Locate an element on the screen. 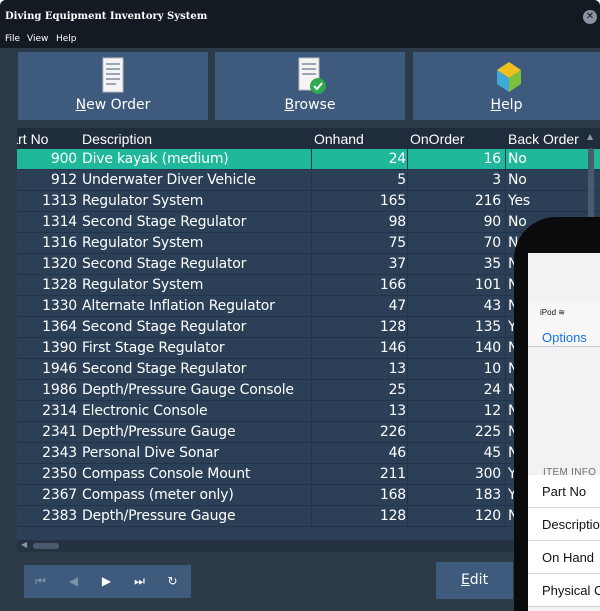 The width and height of the screenshot is (600, 611). cell-onorder: 120 is located at coordinates (487, 516).